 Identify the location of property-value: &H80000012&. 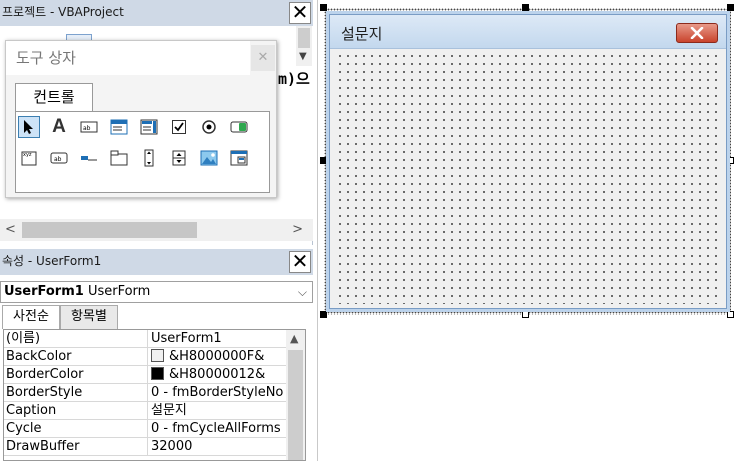
(217, 374).